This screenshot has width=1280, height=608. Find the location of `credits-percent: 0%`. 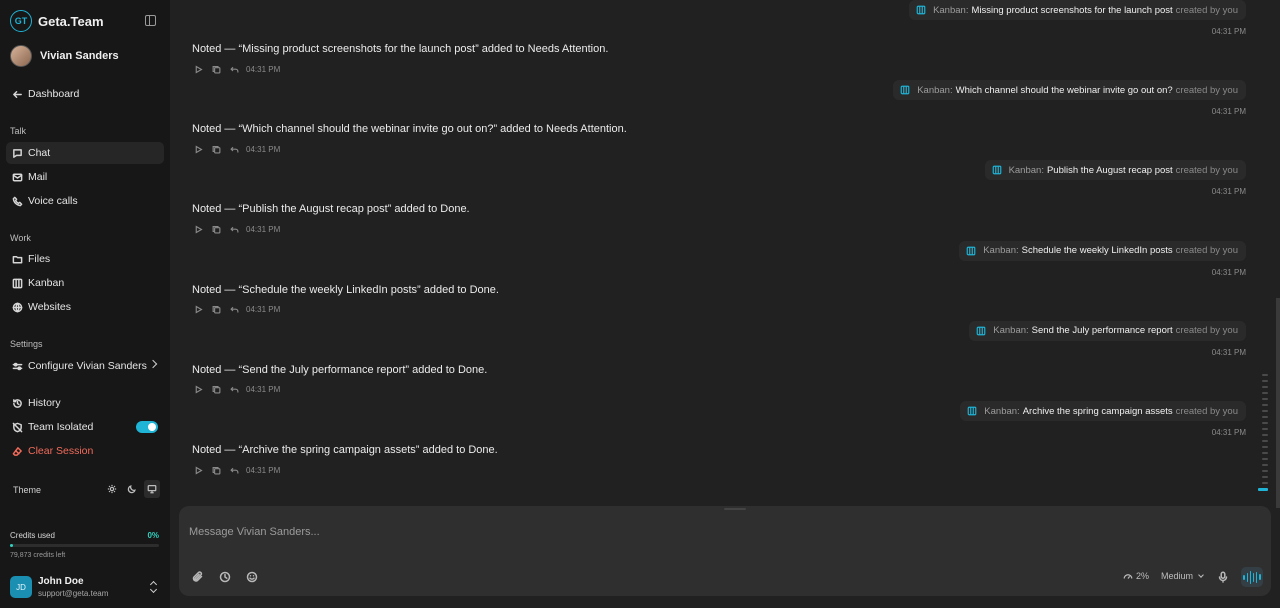

credits-percent: 0% is located at coordinates (153, 535).